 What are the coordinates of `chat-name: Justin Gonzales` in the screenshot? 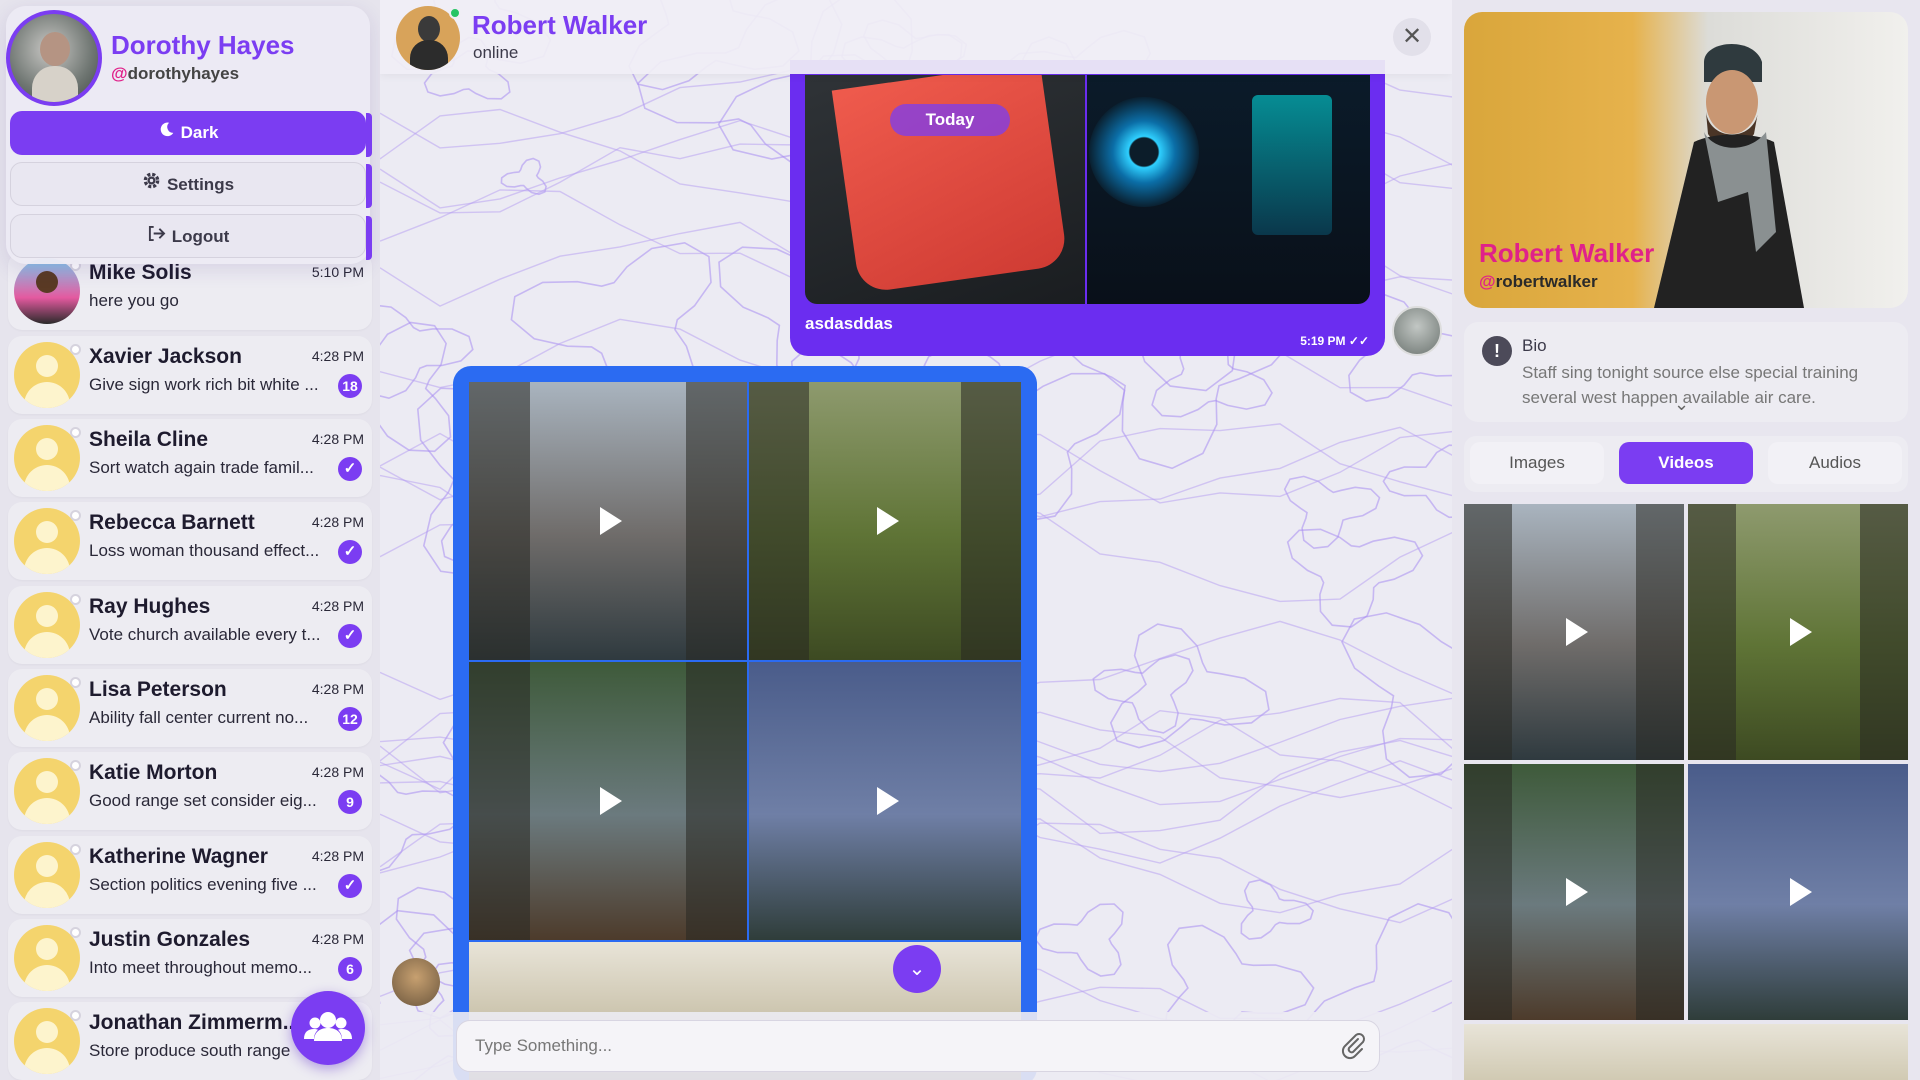 It's located at (170, 939).